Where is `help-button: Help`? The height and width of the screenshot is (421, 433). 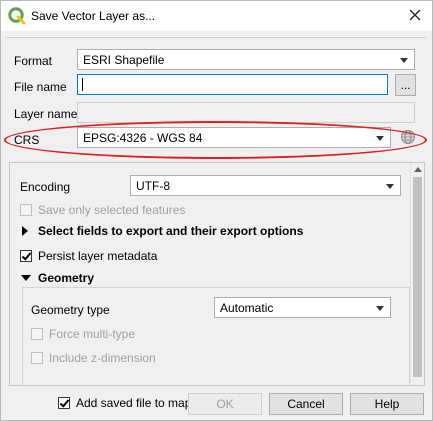 help-button: Help is located at coordinates (387, 404).